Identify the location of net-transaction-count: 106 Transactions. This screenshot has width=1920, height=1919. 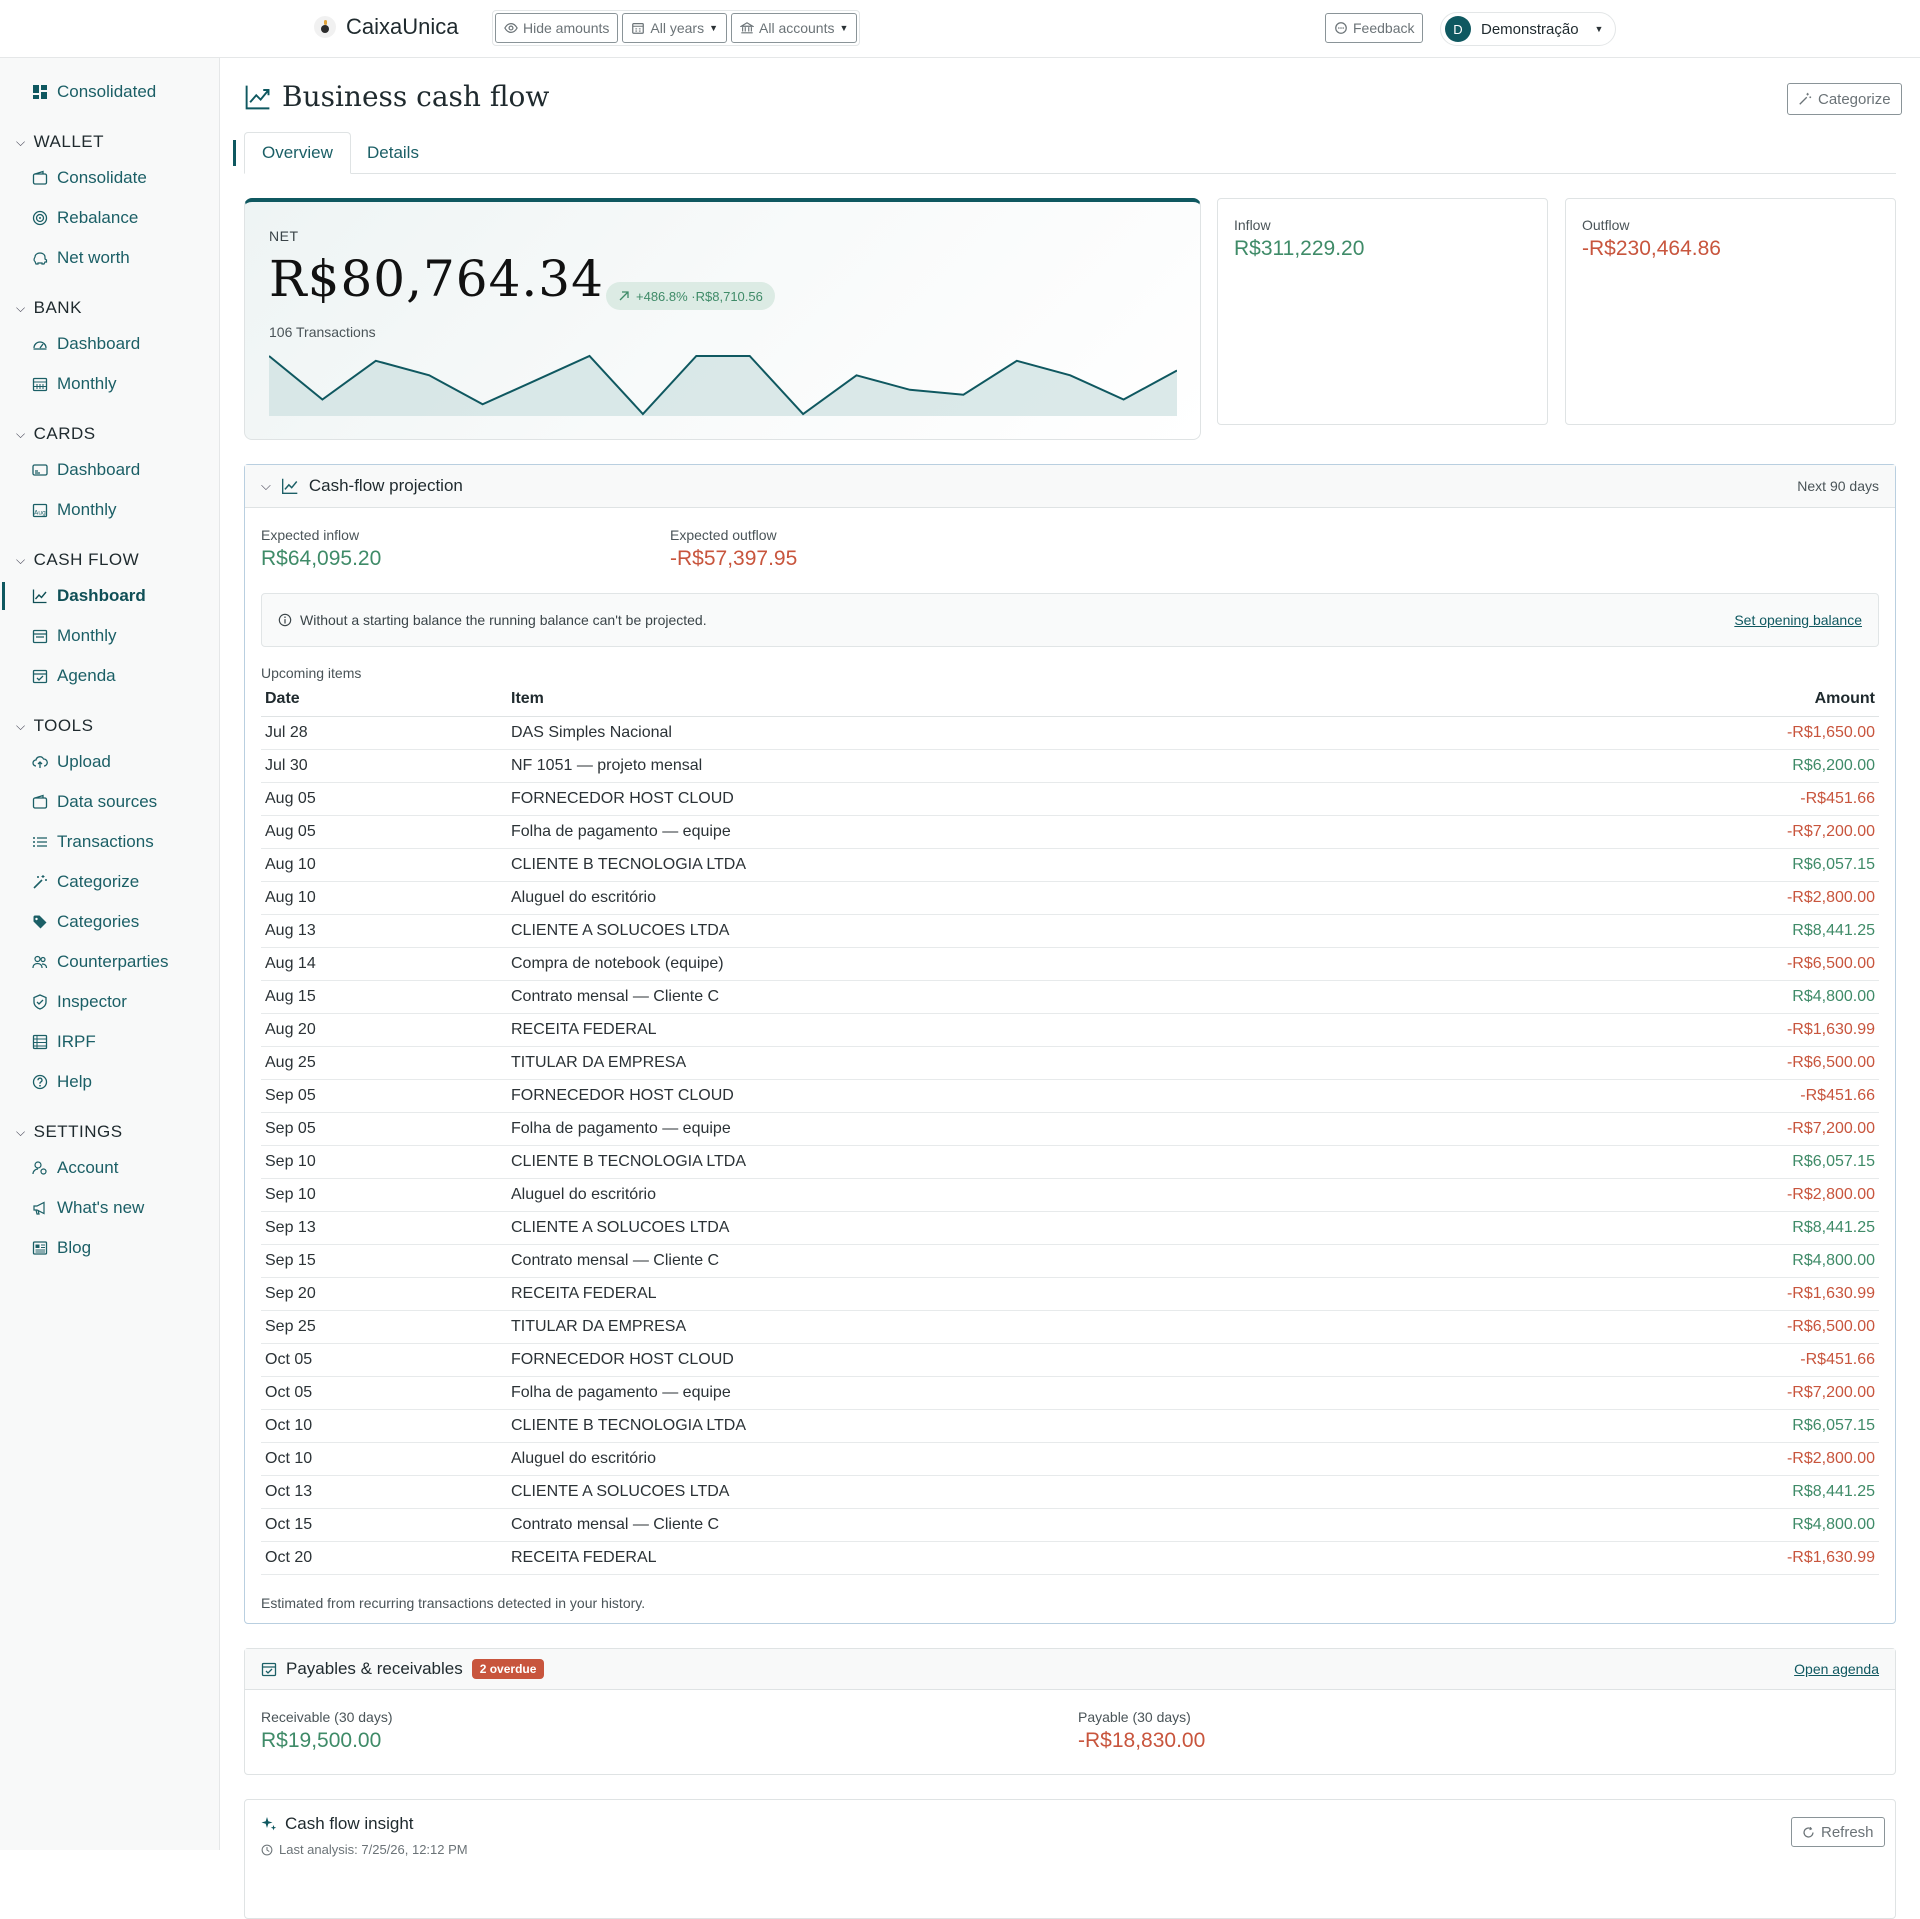
(322, 332).